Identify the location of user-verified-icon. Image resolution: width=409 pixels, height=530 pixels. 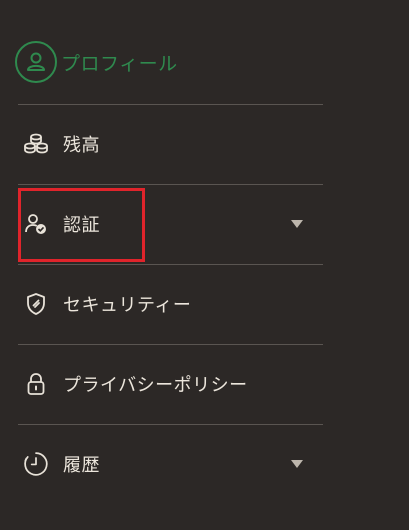
(36, 224).